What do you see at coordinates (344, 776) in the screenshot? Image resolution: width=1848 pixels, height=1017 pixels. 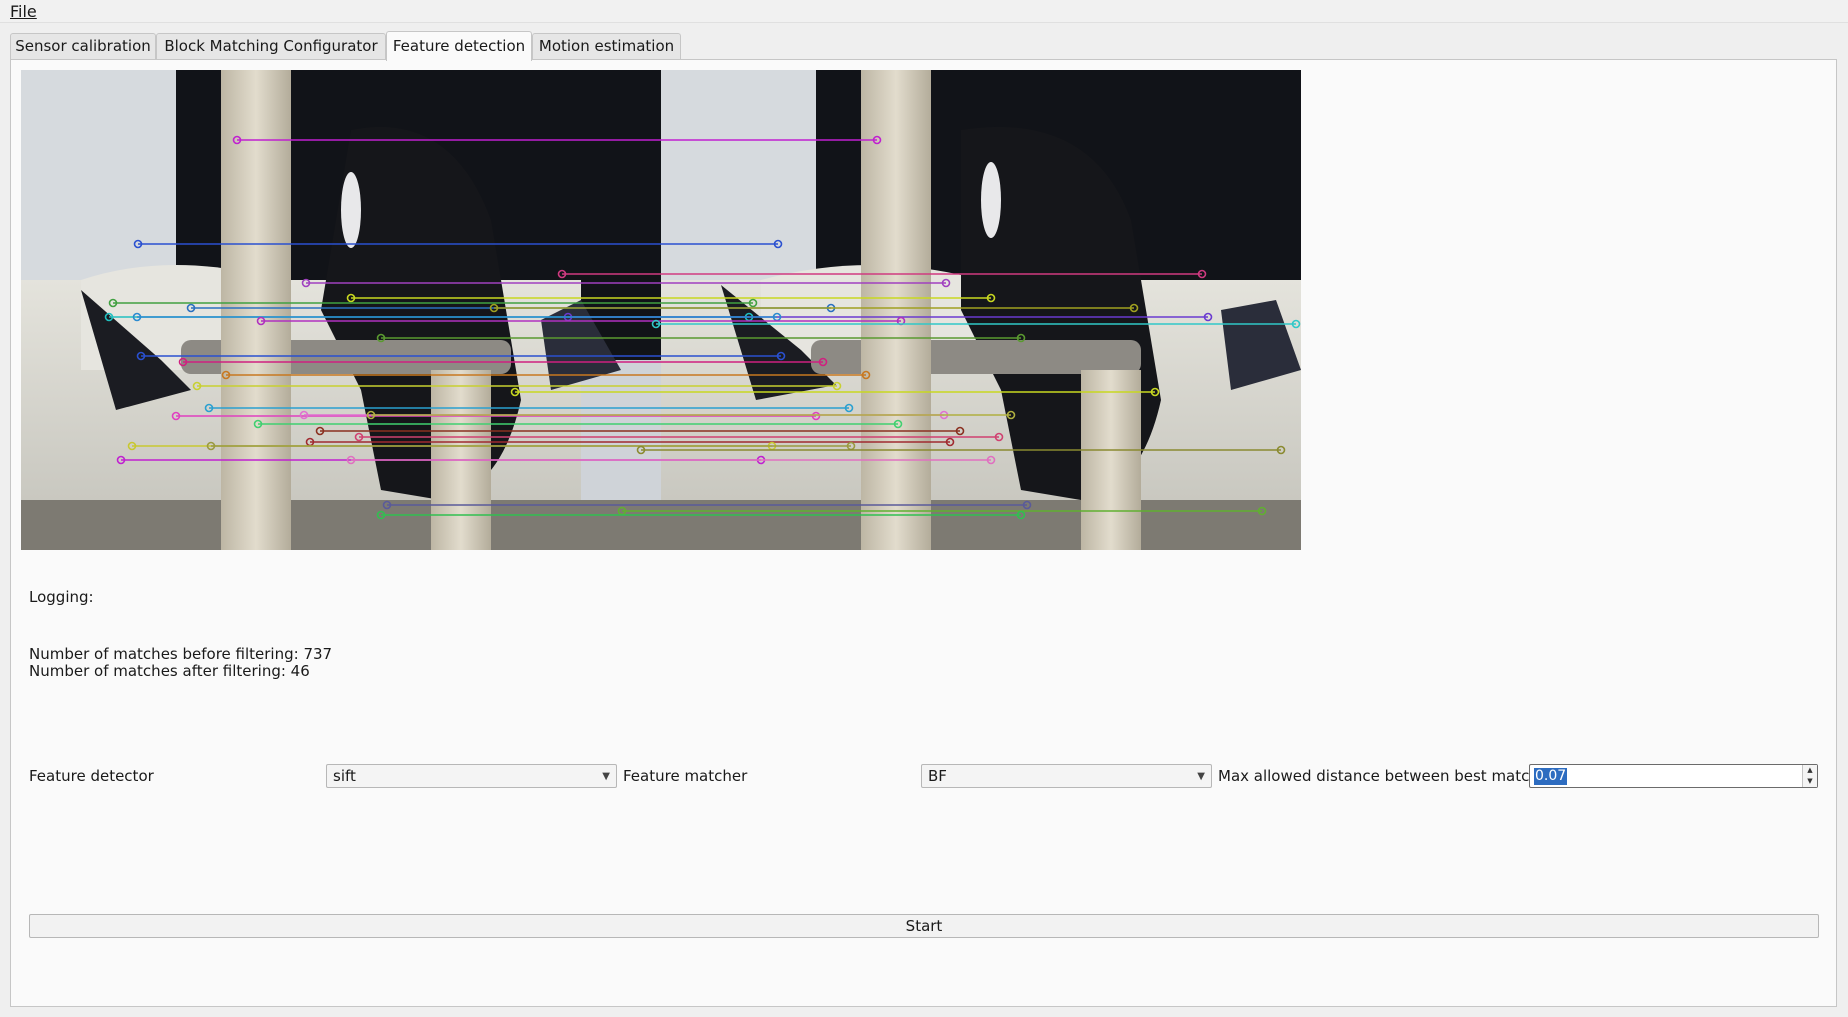 I see `feature-detector-value: sift` at bounding box center [344, 776].